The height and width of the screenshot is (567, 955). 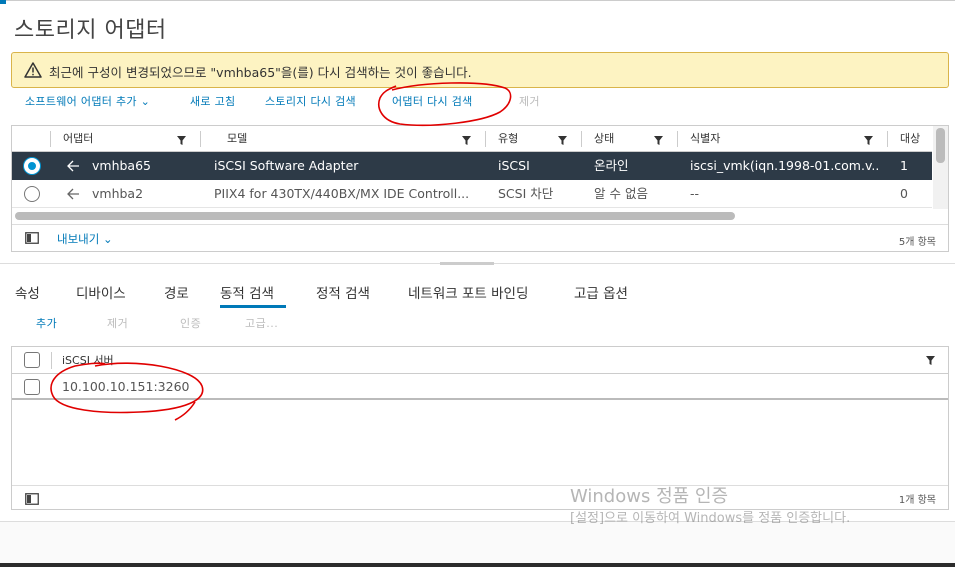 I want to click on item-count: 5개 항목, so click(x=917, y=242).